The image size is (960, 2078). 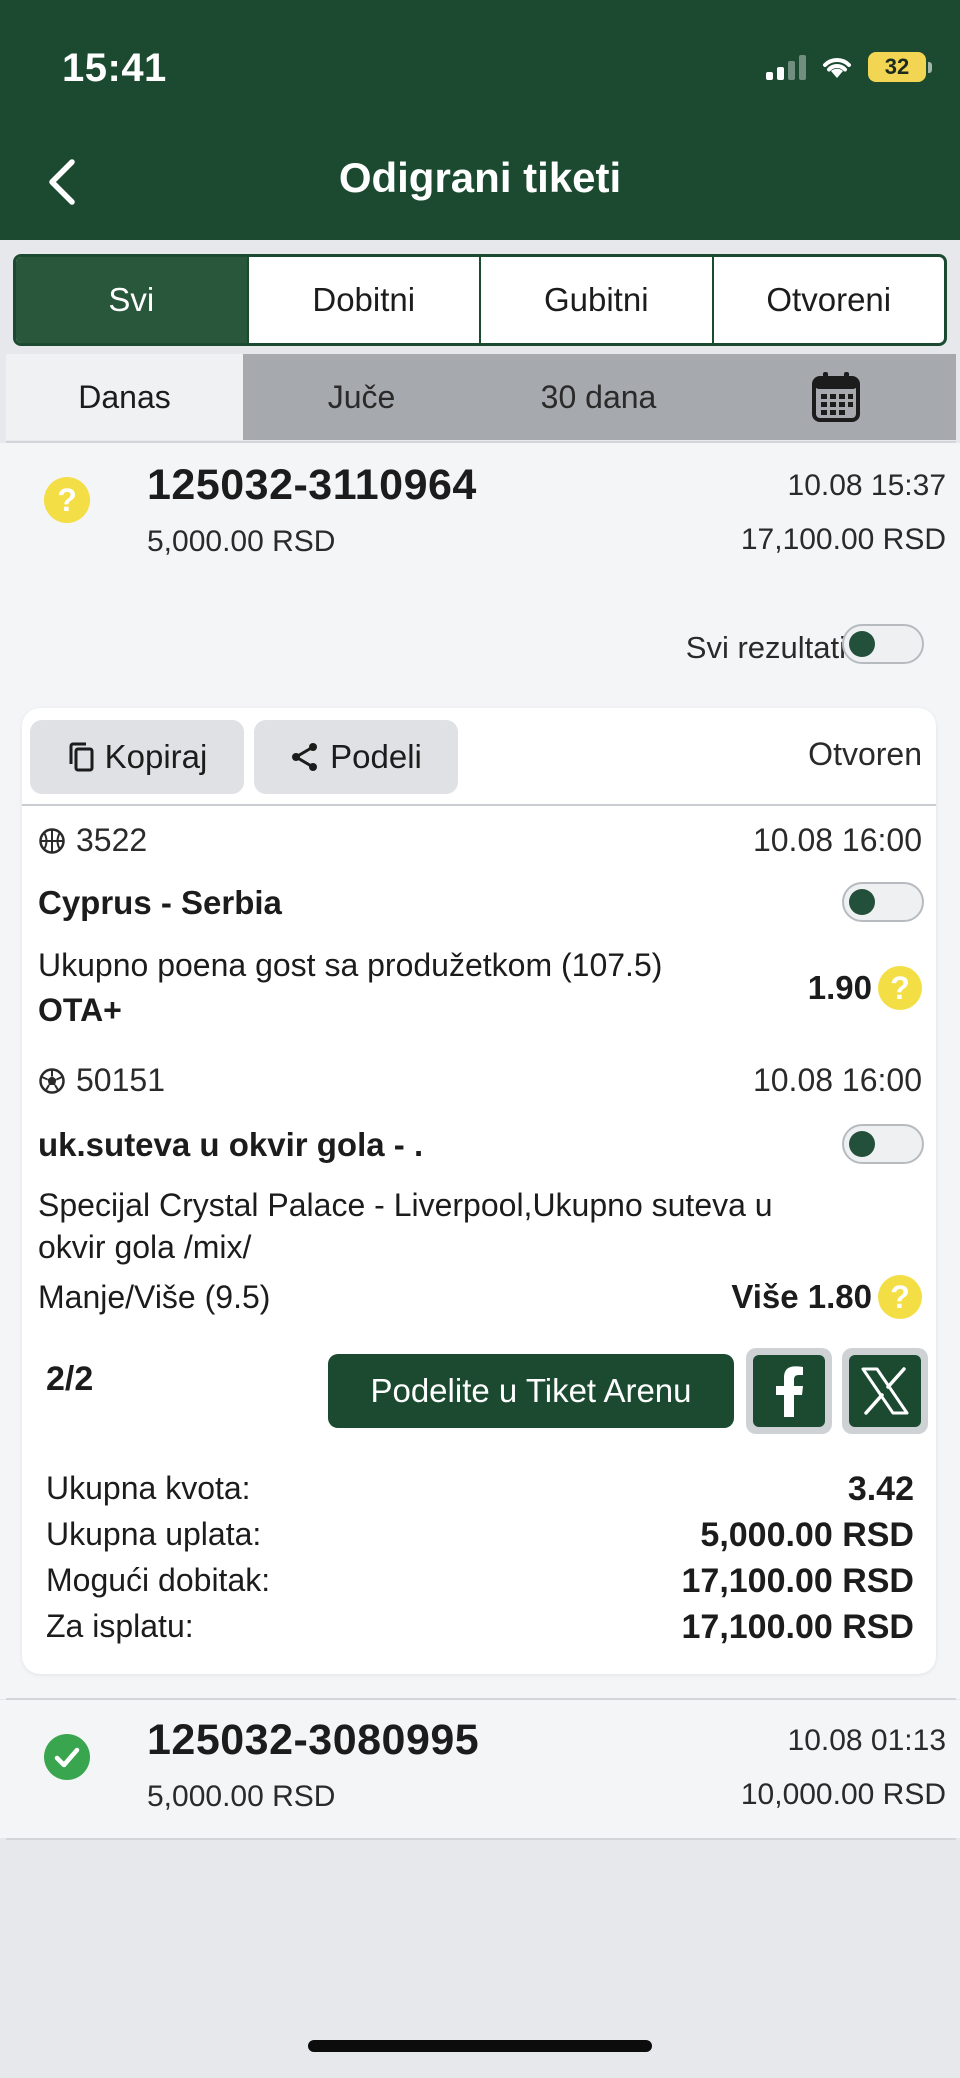 I want to click on tab-all: Svi, so click(x=131, y=300).